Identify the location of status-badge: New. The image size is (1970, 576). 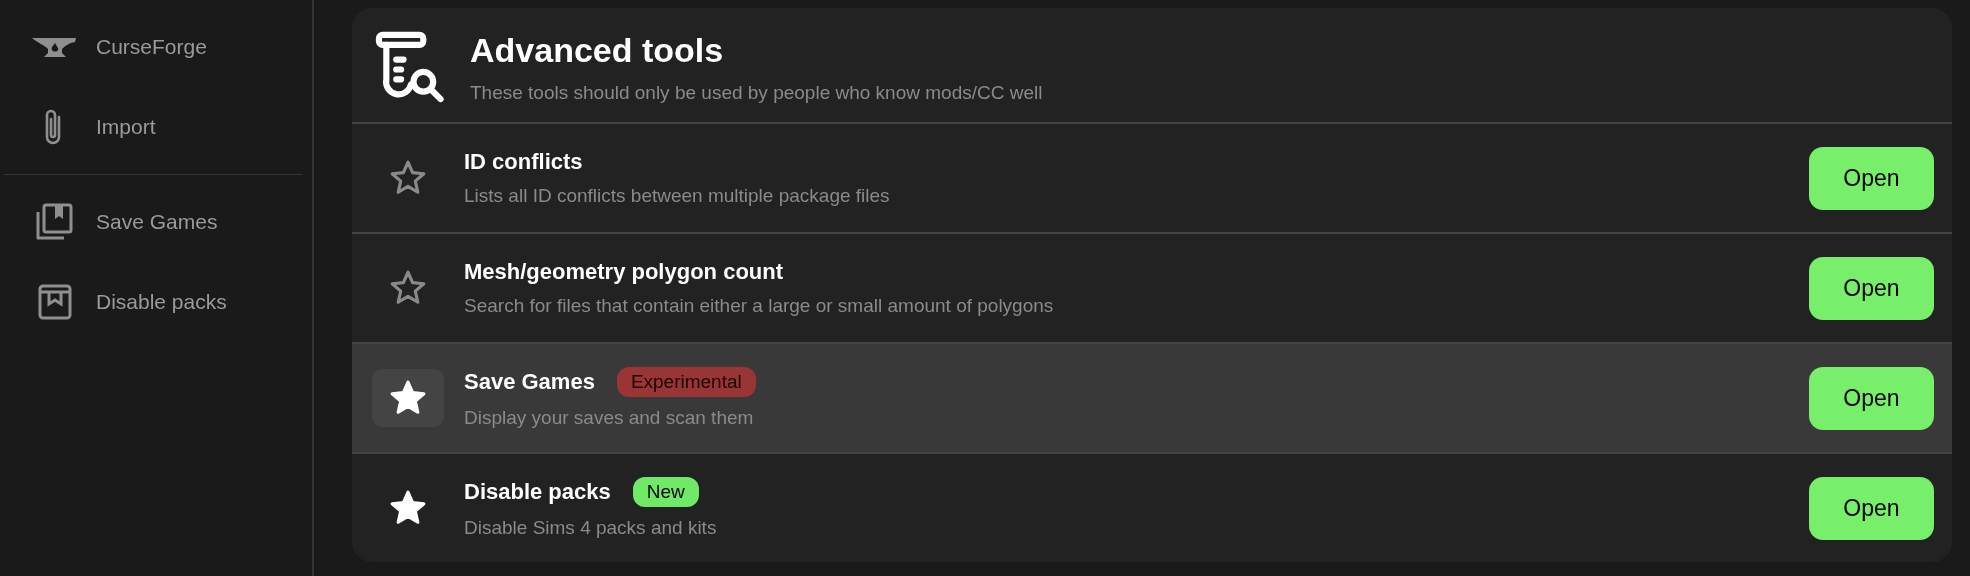
(665, 492).